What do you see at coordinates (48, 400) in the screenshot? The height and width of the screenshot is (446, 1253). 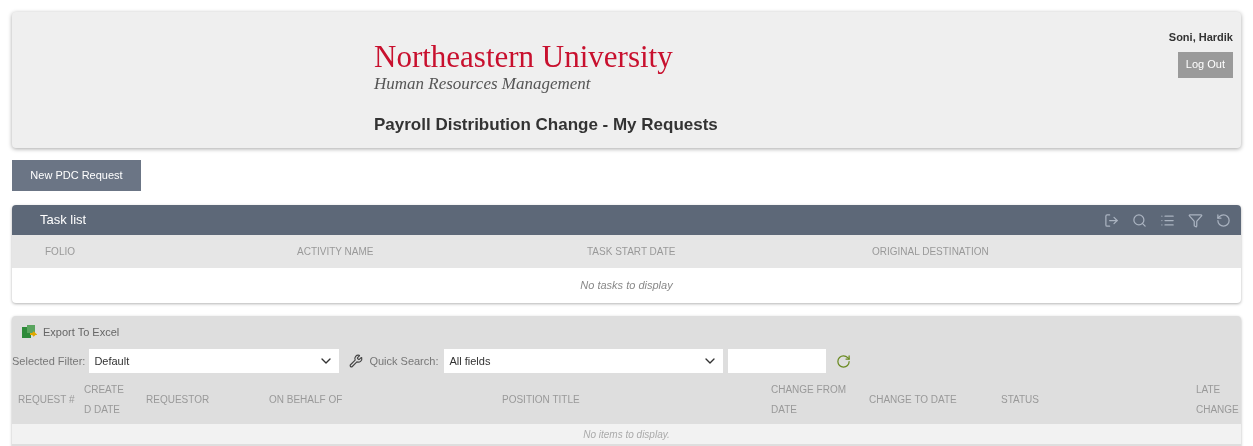 I see `column-header: REQUEST #` at bounding box center [48, 400].